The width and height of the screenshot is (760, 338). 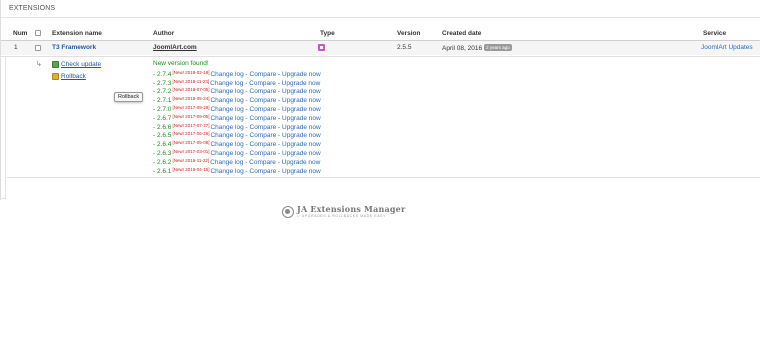 I want to click on check-update-button: Check update, so click(x=76, y=64).